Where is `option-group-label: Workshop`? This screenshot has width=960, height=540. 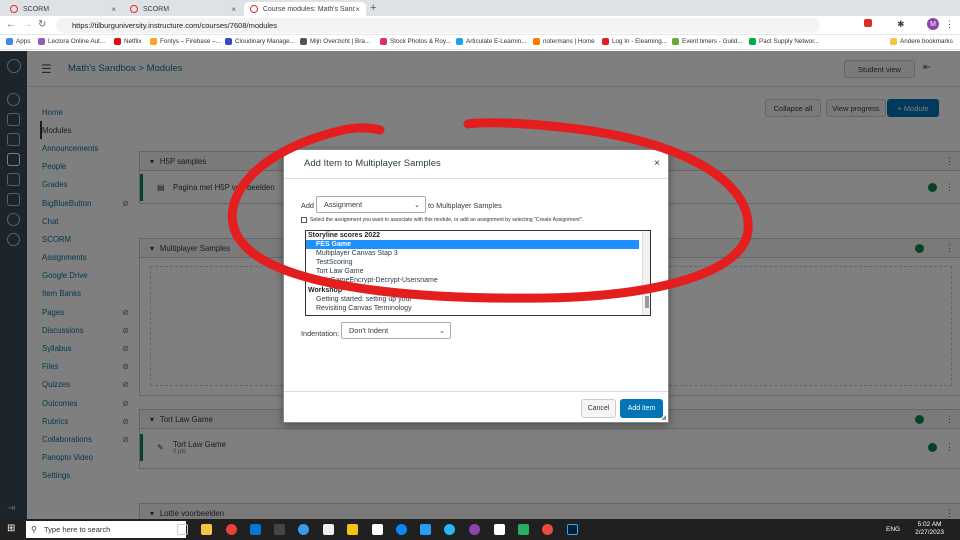
option-group-label: Workshop is located at coordinates (325, 290).